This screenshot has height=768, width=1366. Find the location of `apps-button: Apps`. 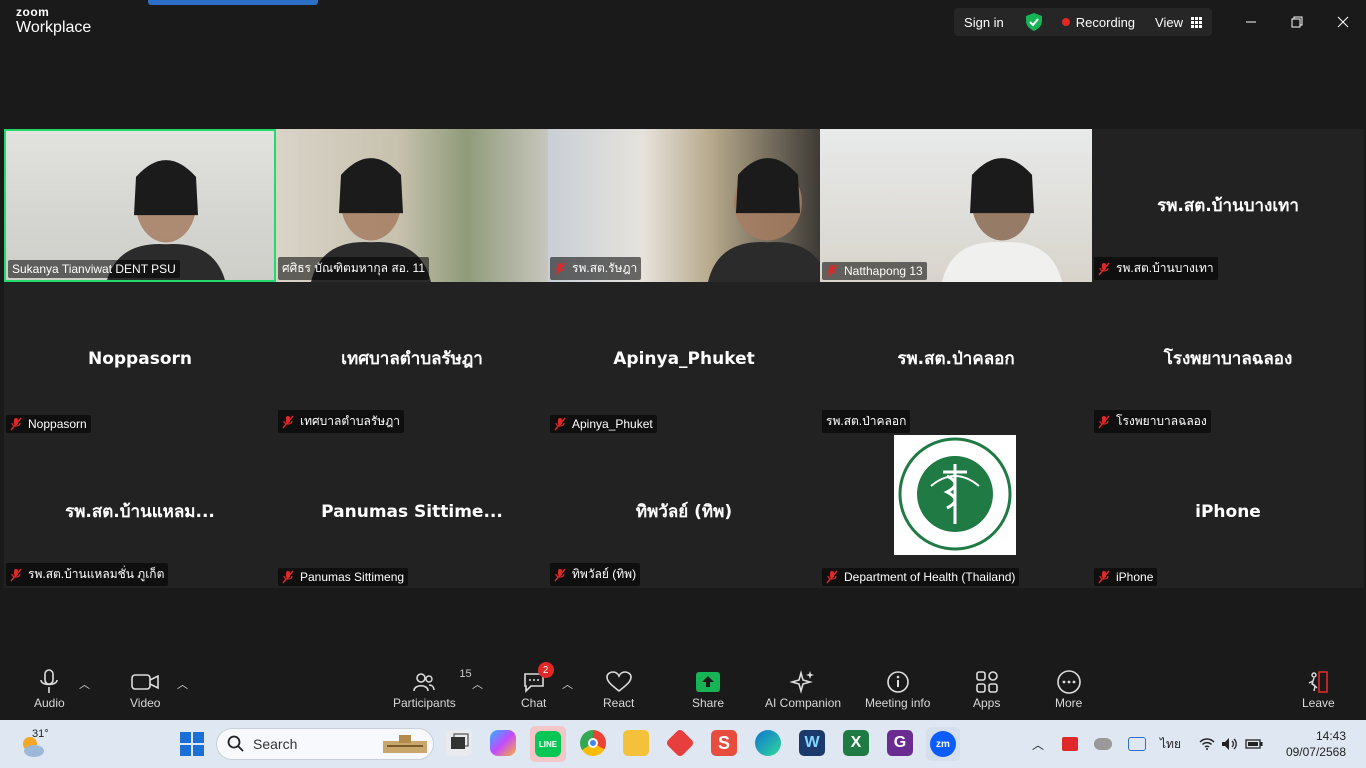

apps-button: Apps is located at coordinates (986, 689).